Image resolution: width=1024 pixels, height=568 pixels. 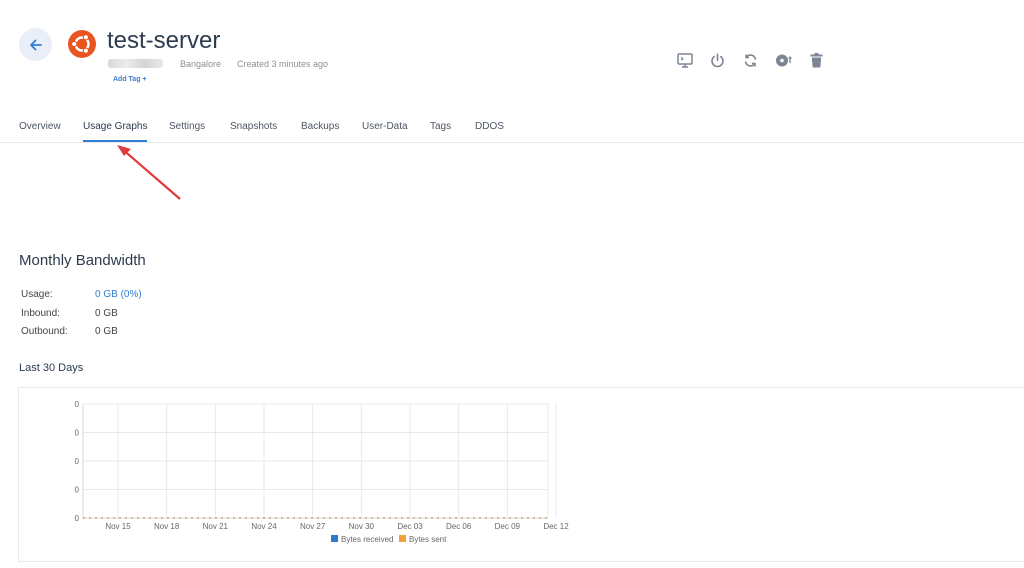 I want to click on legend-label-bytes-received: Bytes received, so click(x=367, y=539).